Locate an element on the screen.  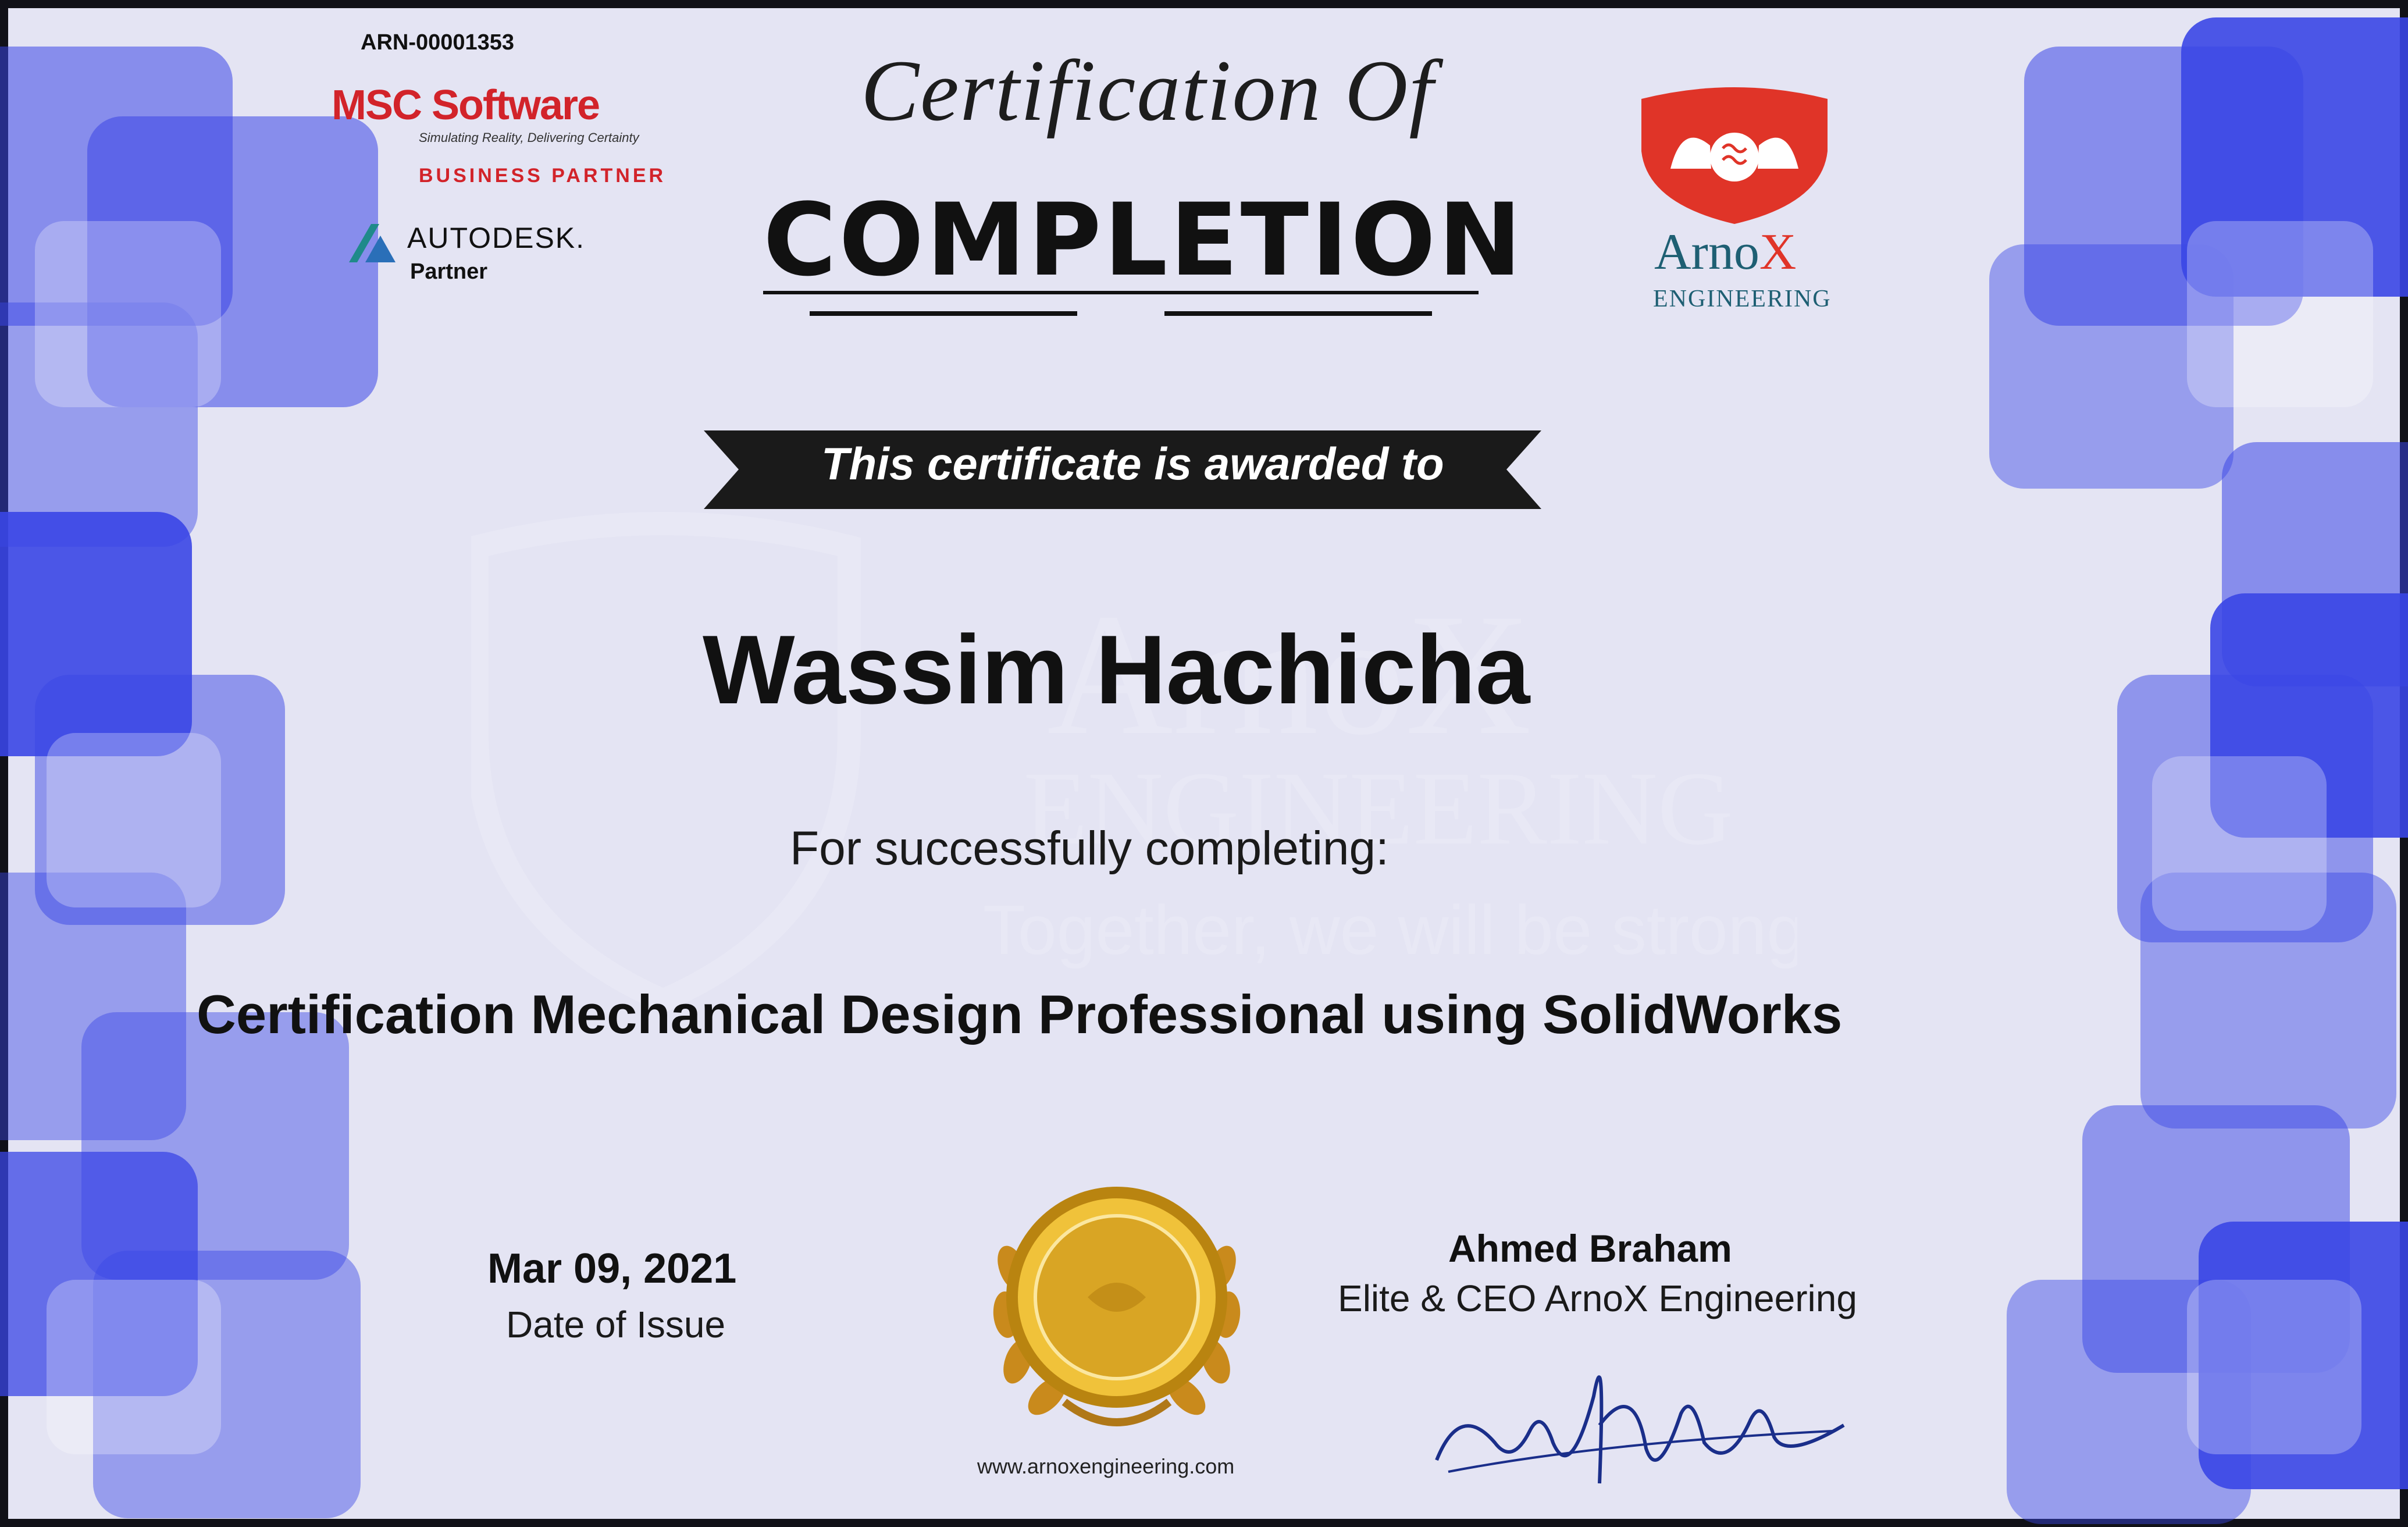
msc-tagline: Simulating Reality, Delivering Certainty is located at coordinates (529, 138).